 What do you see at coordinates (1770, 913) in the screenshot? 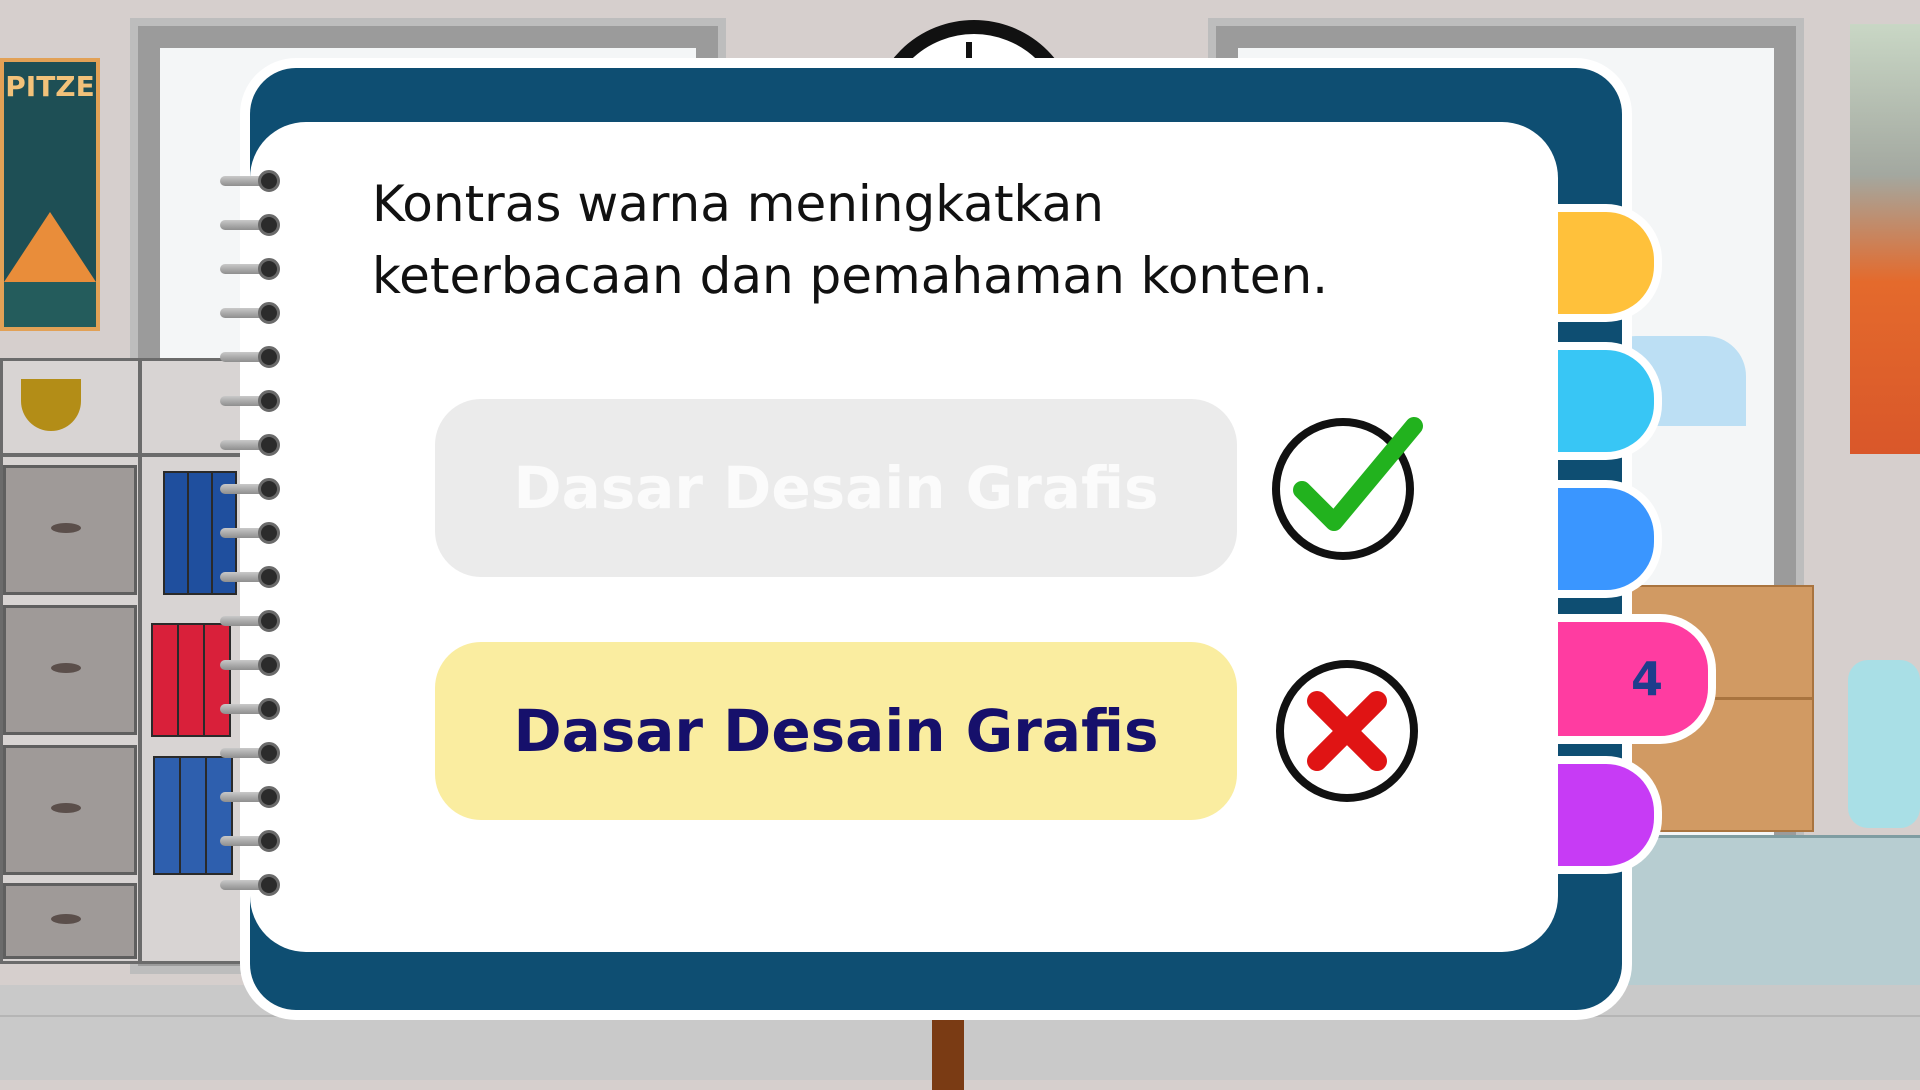
I see `counter` at bounding box center [1770, 913].